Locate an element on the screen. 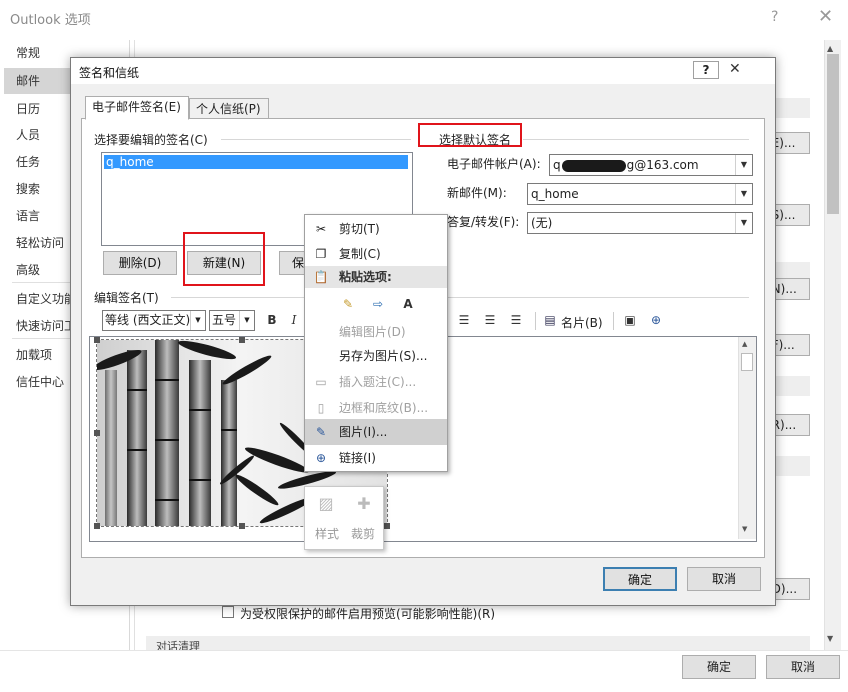  caption-icon: ▭ is located at coordinates (321, 382).